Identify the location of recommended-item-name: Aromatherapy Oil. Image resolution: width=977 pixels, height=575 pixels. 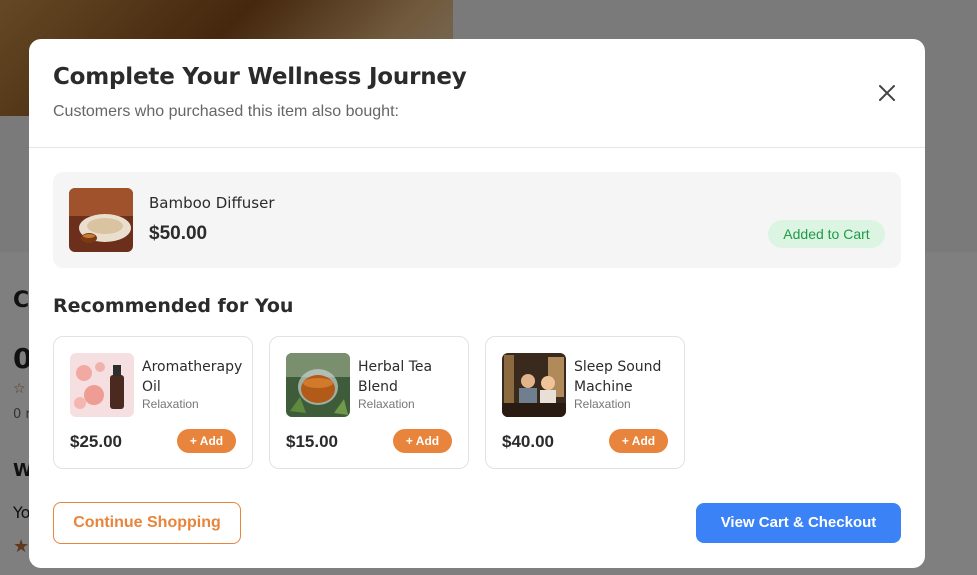
(192, 377).